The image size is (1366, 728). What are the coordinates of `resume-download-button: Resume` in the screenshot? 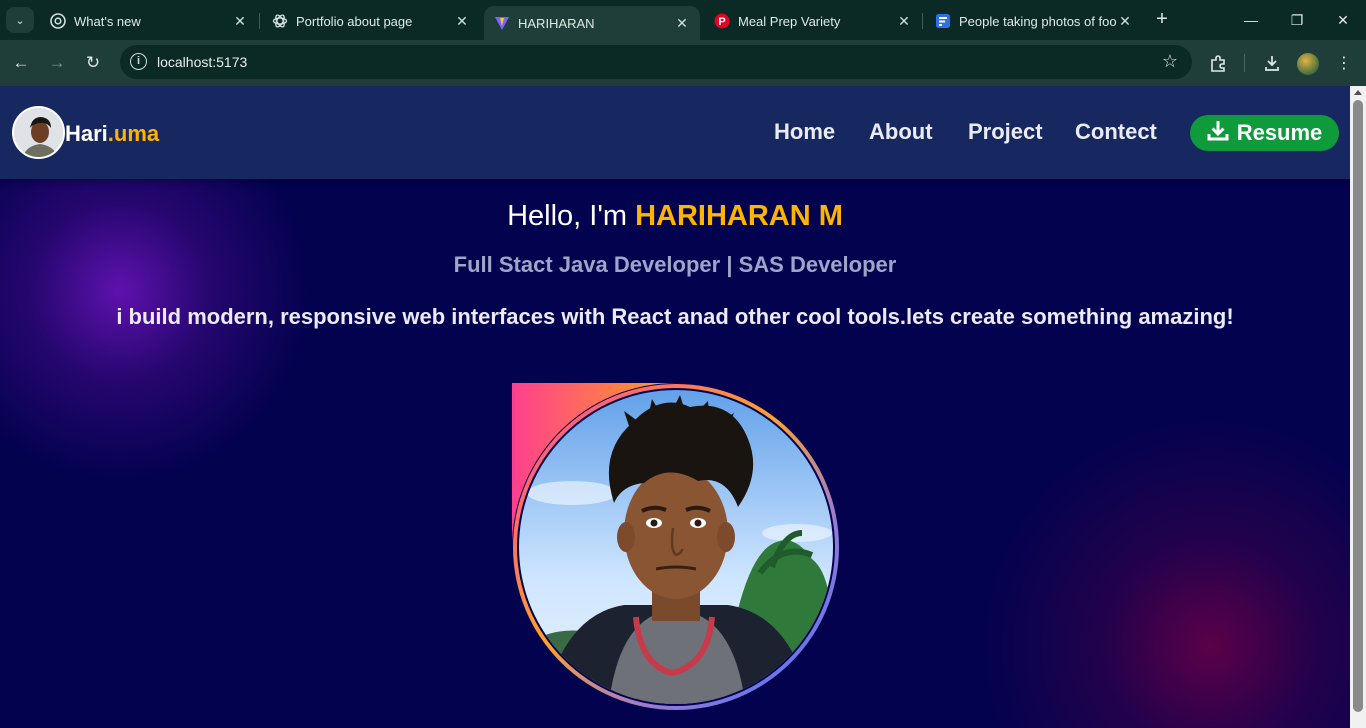 It's located at (1264, 133).